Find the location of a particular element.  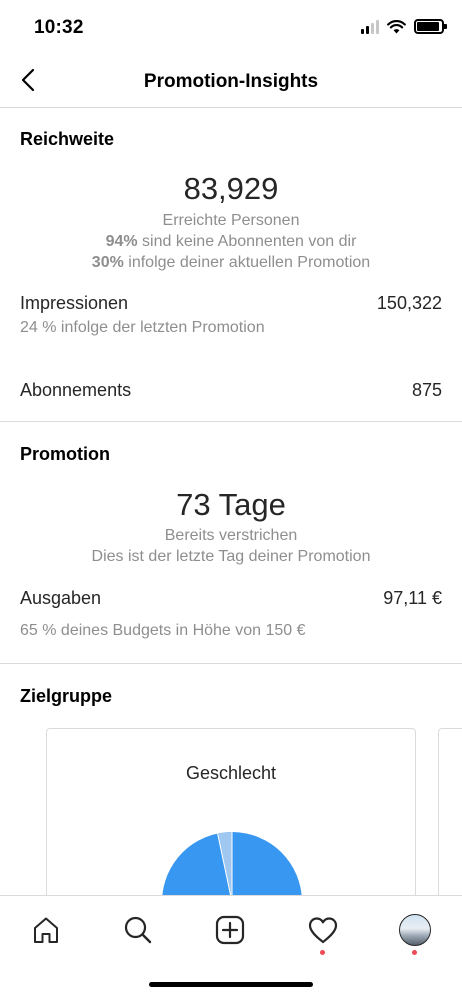

page-title: Promotion-Insights is located at coordinates (231, 81).